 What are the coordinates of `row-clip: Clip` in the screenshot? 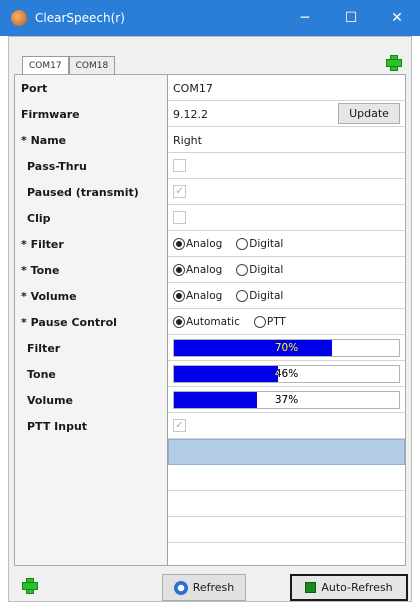 It's located at (210, 218).